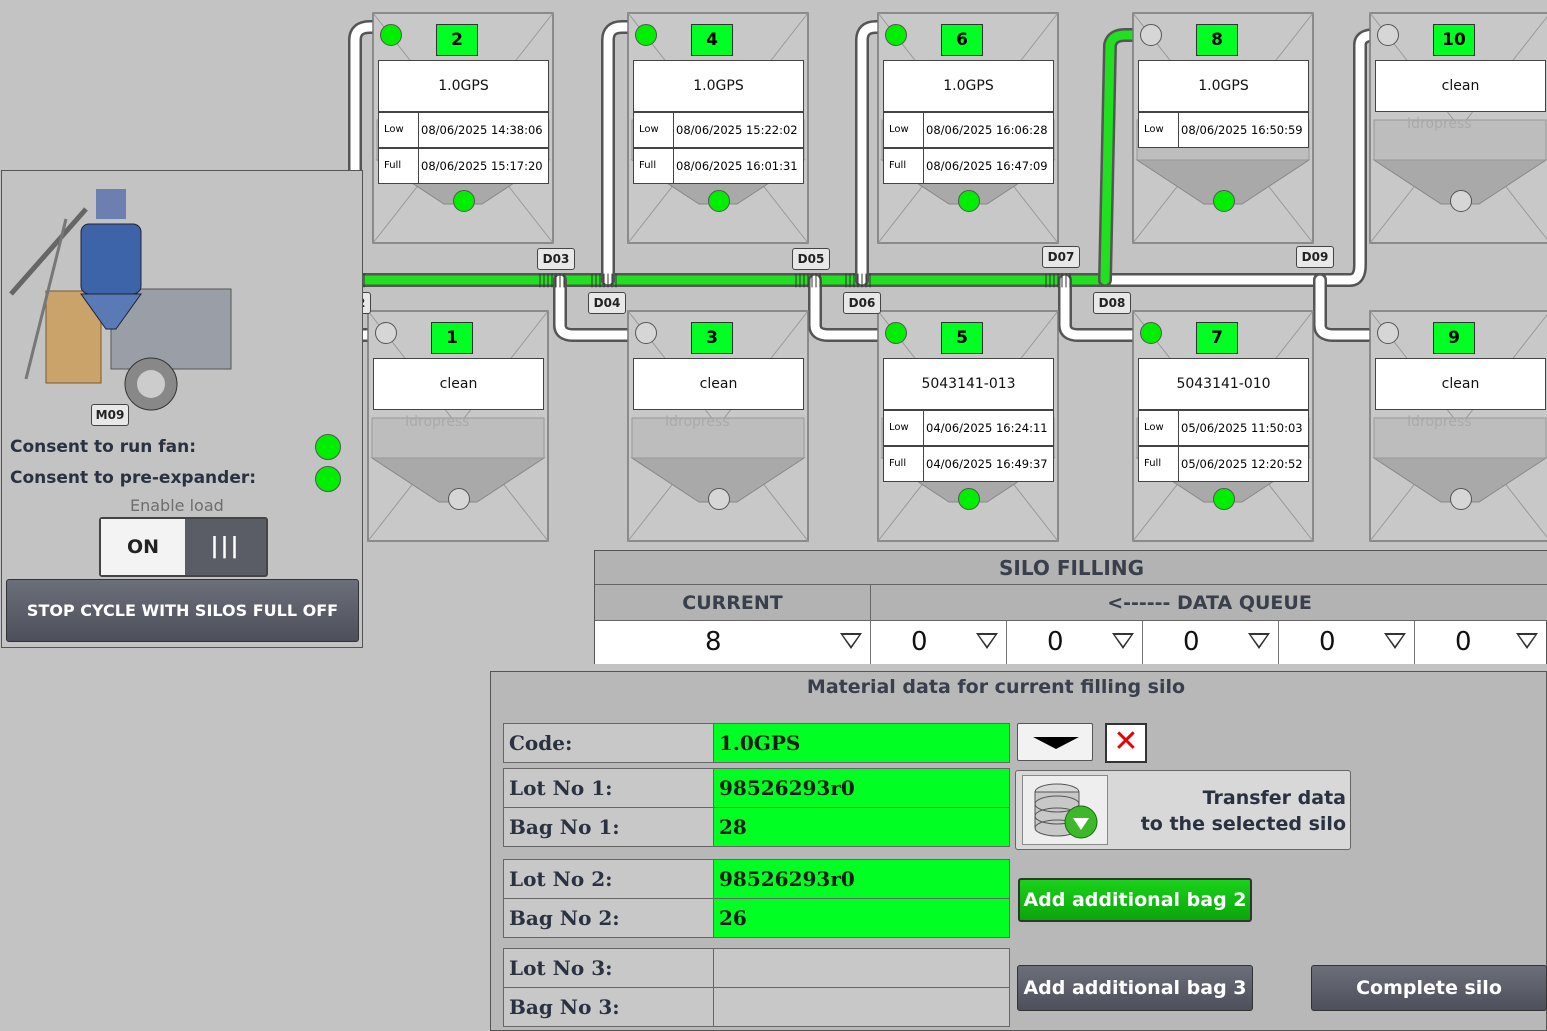 Image resolution: width=1547 pixels, height=1031 pixels. I want to click on lot1-label: Lot No 1:, so click(609, 788).